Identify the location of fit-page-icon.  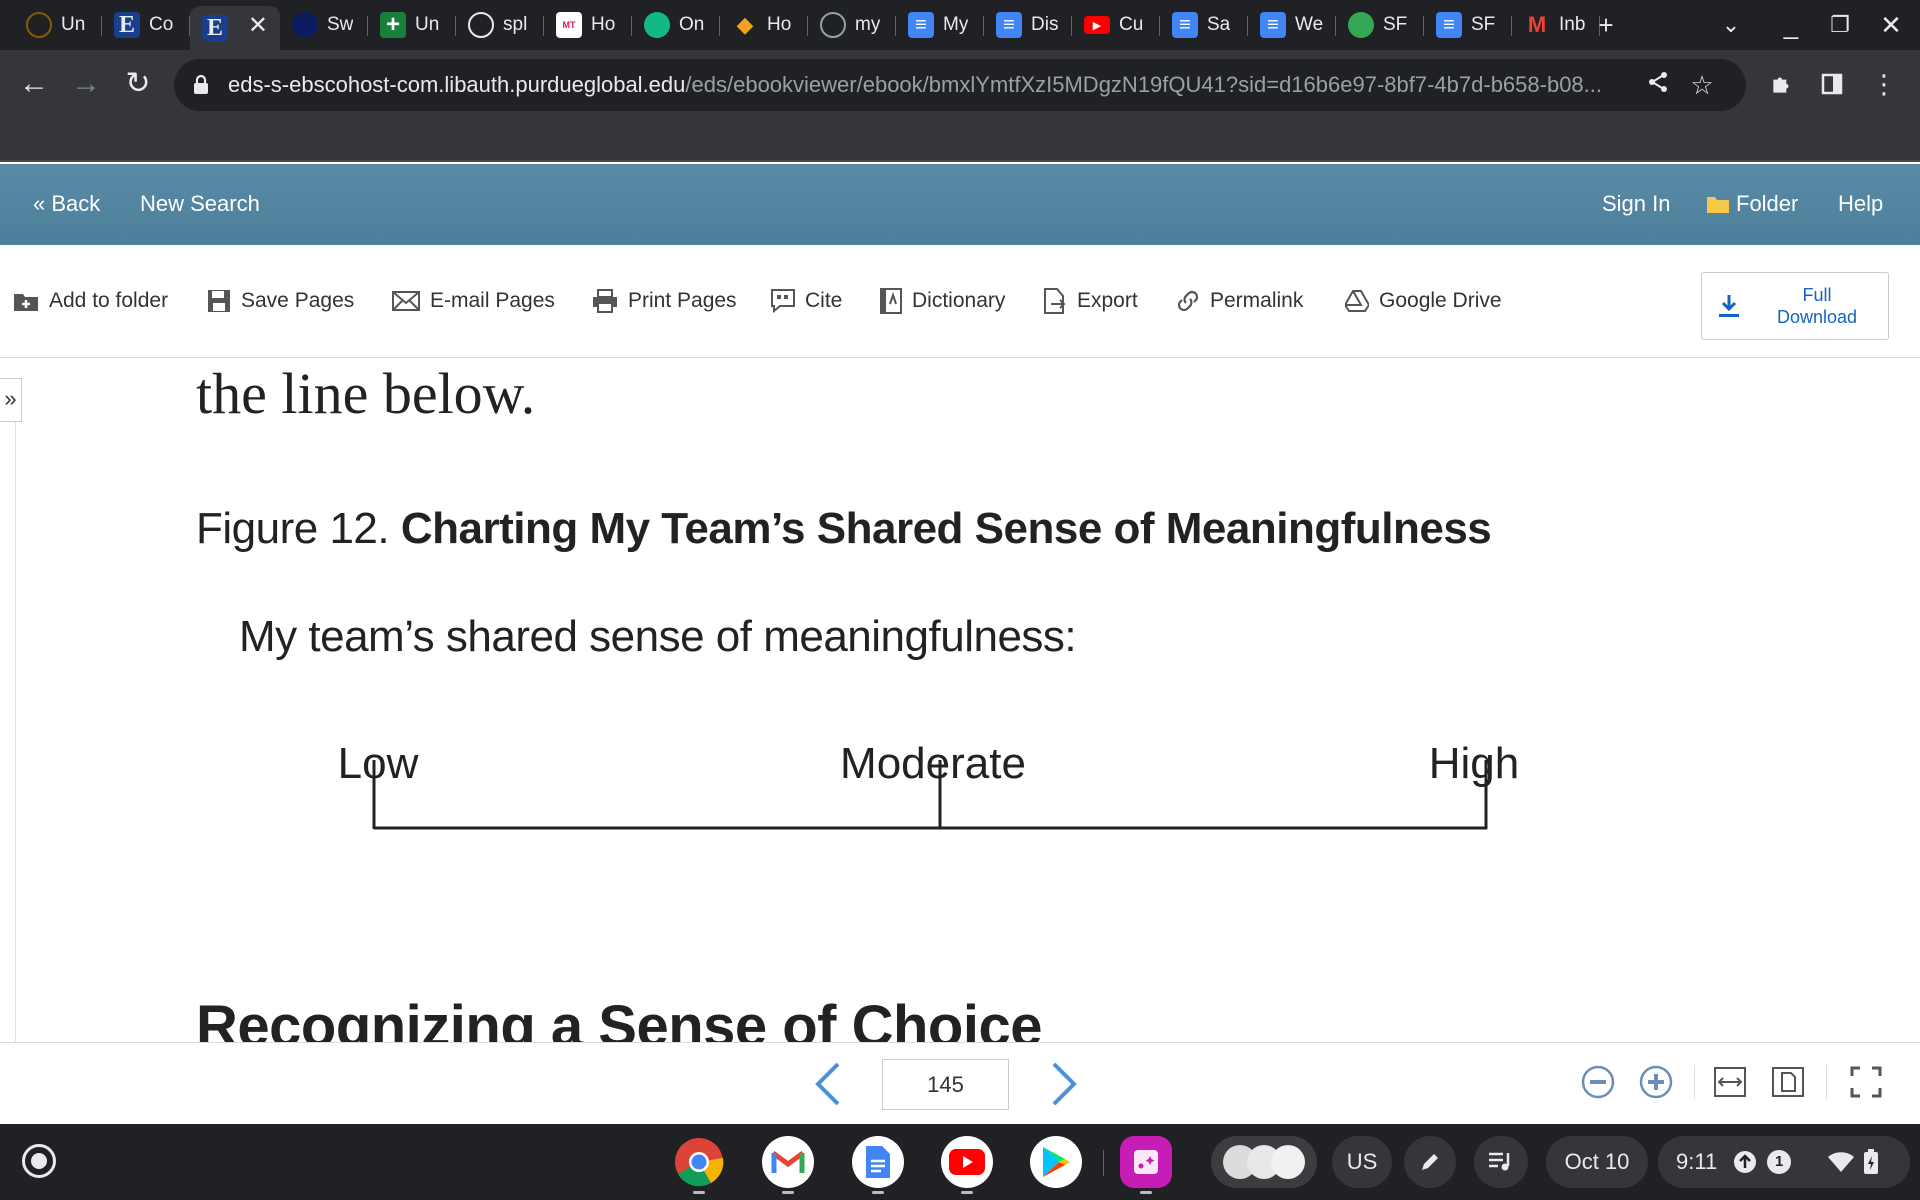
(1788, 1082).